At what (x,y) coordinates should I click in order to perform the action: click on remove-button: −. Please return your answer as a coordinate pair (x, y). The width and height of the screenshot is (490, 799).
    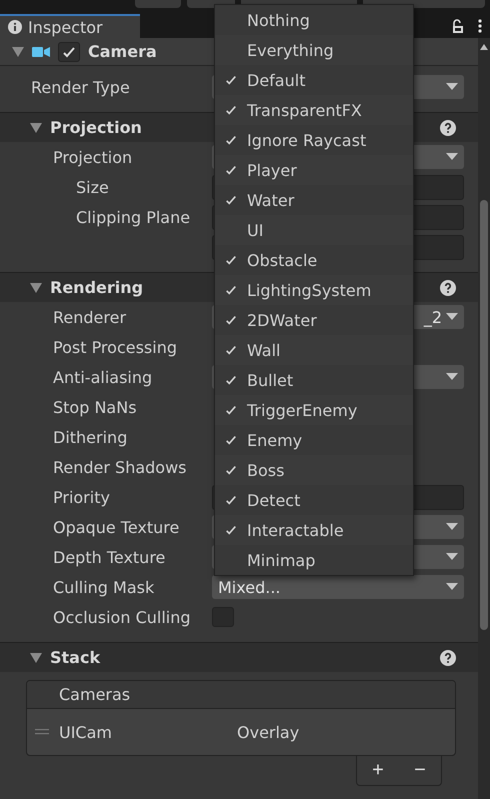
    Looking at the image, I should click on (420, 770).